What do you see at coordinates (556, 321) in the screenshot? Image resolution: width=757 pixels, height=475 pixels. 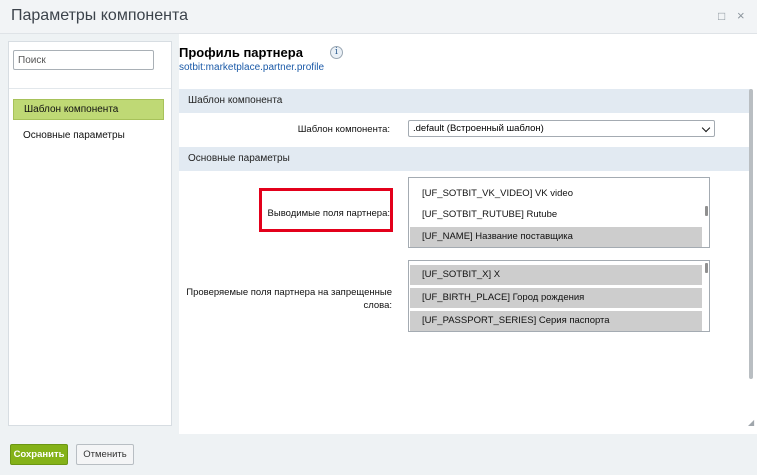 I see `list-item: [UF_PASSPORT_SERIES] Серия паспорта` at bounding box center [556, 321].